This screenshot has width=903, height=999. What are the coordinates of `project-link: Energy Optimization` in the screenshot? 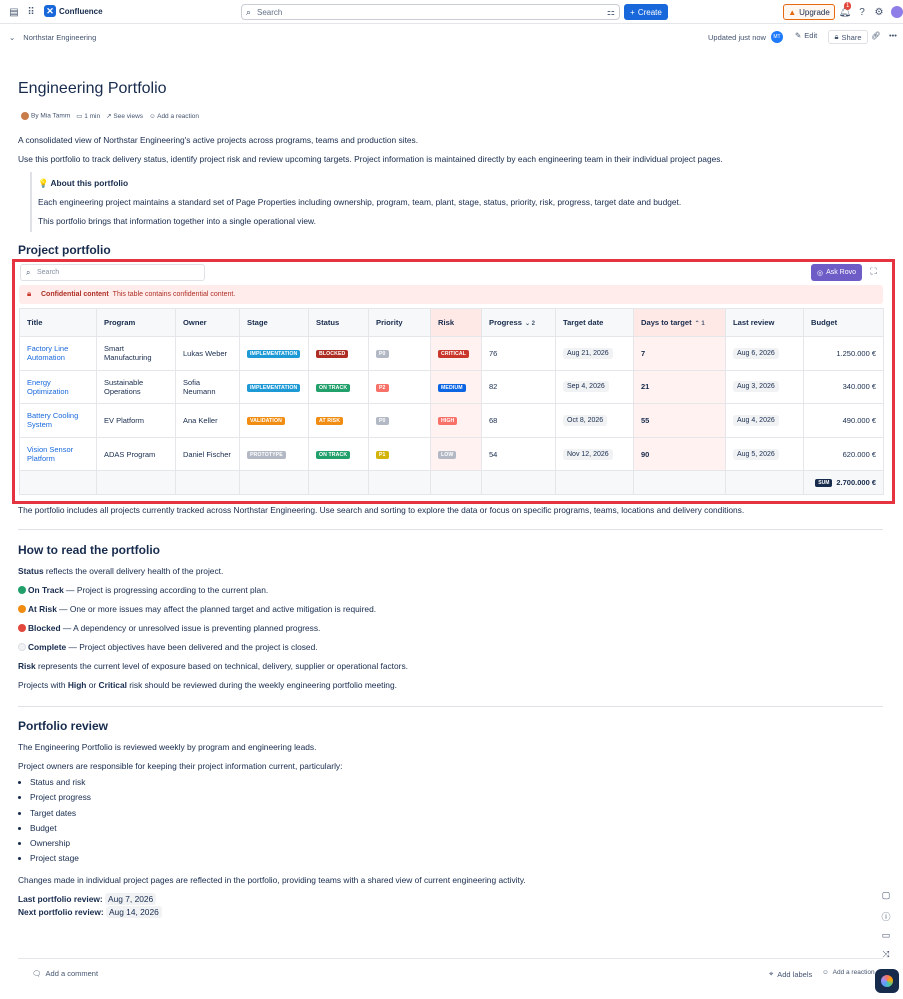 It's located at (48, 387).